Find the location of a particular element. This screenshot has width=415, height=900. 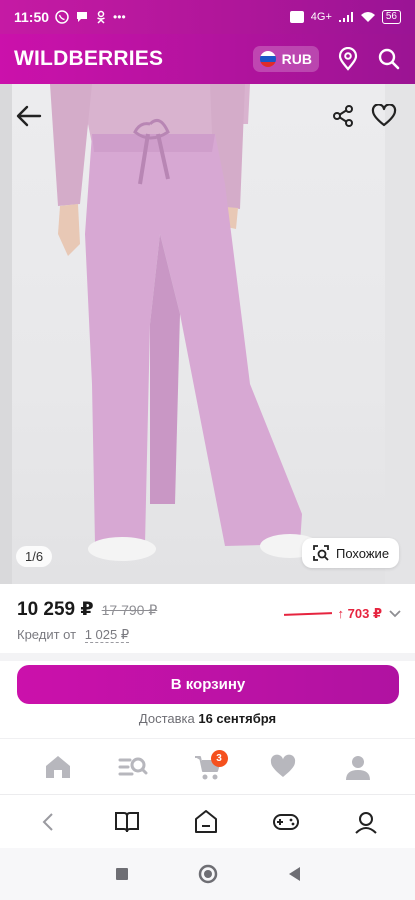

back-triangle-icon is located at coordinates (294, 874).